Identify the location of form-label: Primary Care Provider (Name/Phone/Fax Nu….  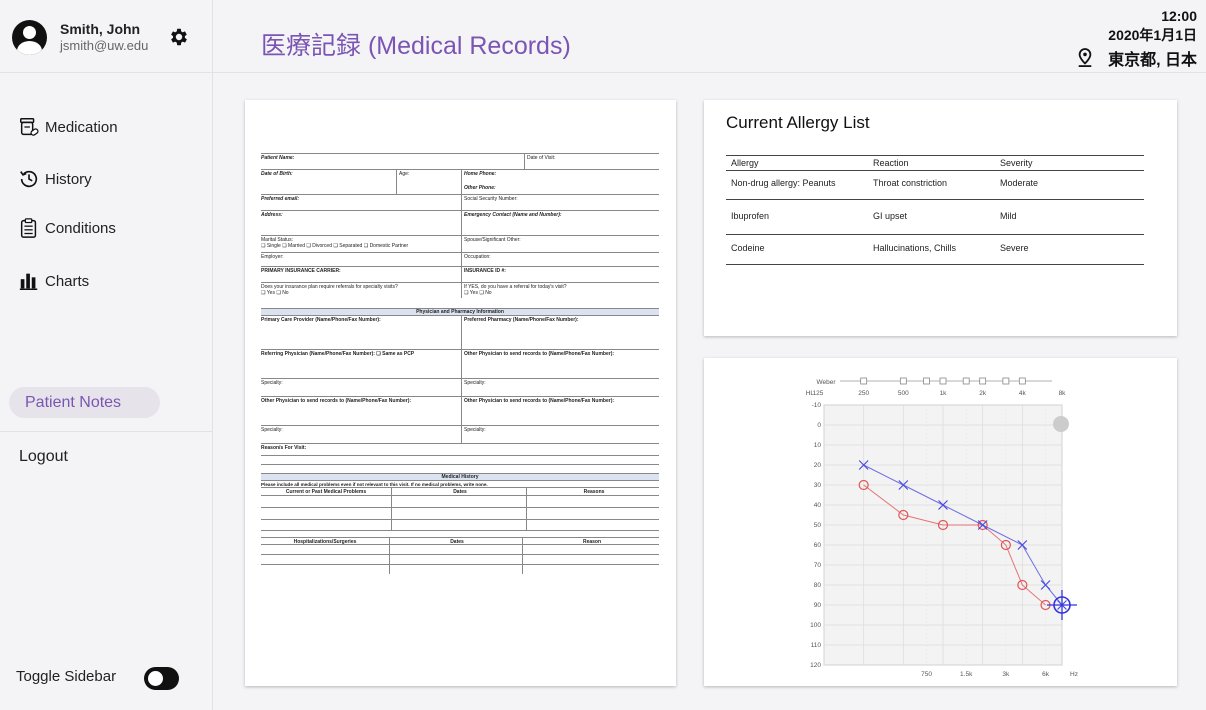
(321, 320).